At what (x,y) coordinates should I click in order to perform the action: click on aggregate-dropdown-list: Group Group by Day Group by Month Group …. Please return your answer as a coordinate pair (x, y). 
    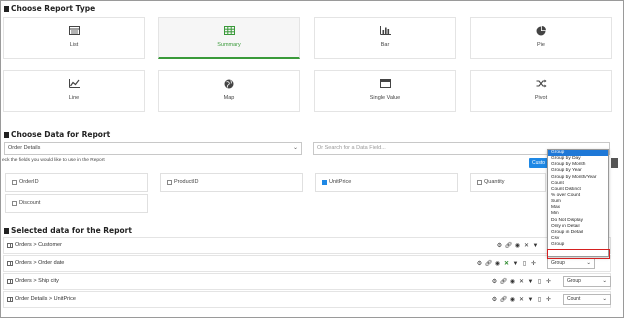
    Looking at the image, I should click on (578, 203).